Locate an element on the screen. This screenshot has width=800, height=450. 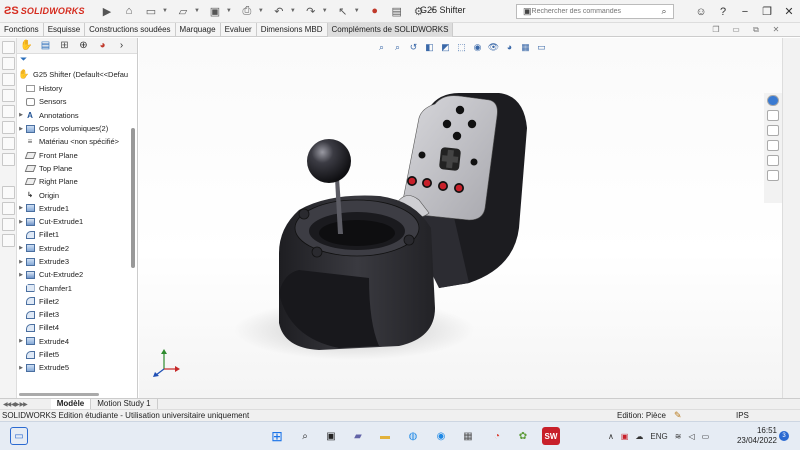
volume-icon: ◁ is located at coordinates (691, 436).